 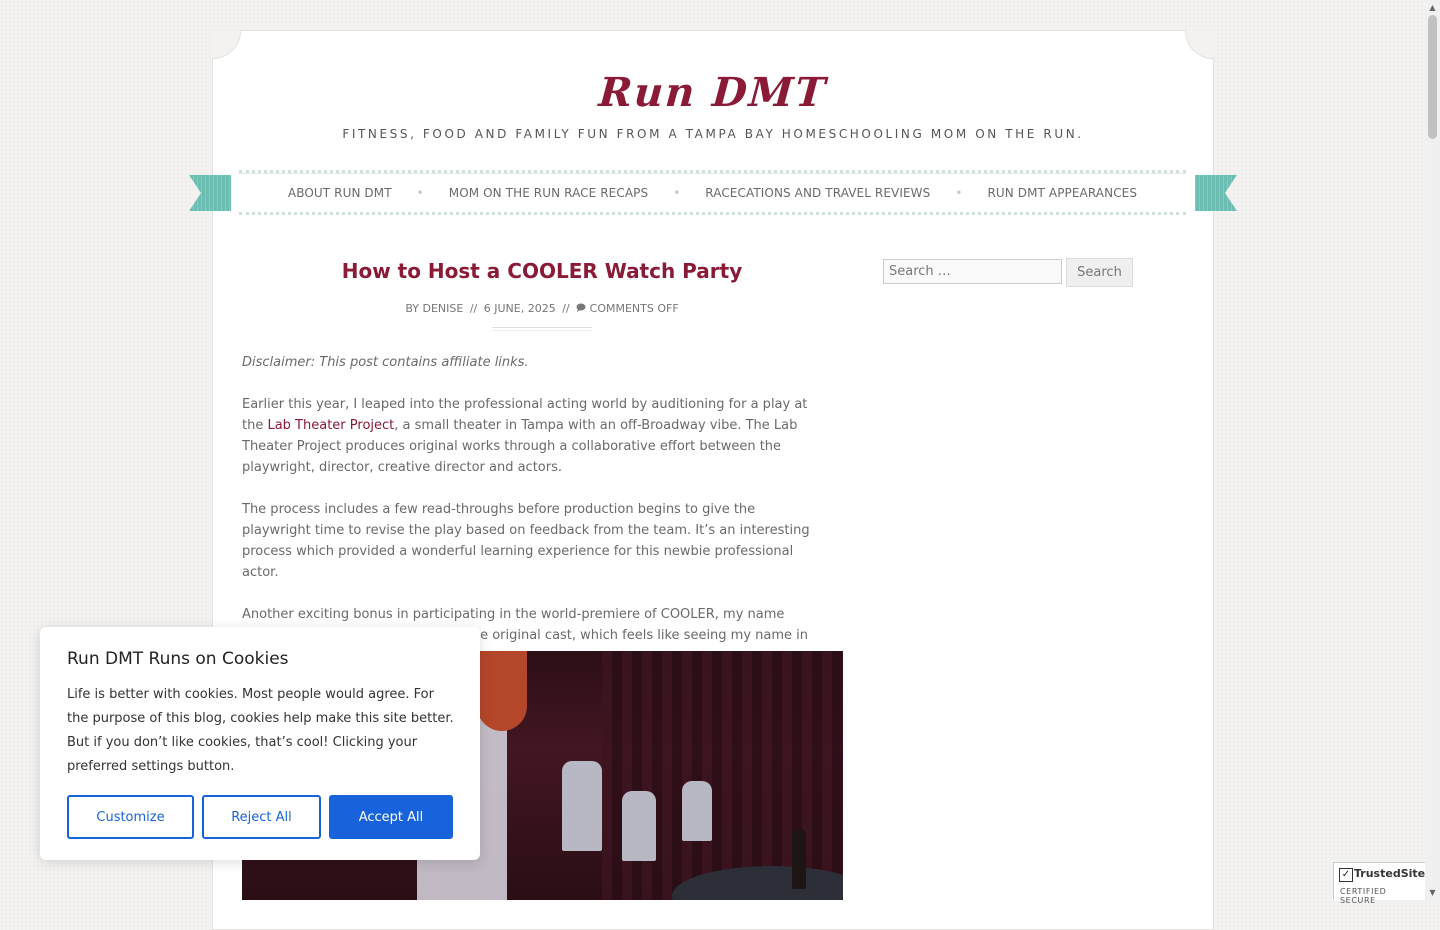 What do you see at coordinates (542, 329) in the screenshot?
I see `meta-divider` at bounding box center [542, 329].